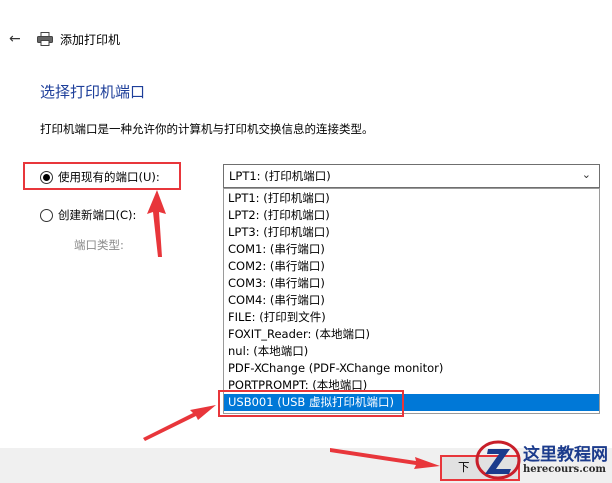 Image resolution: width=612 pixels, height=483 pixels. Describe the element at coordinates (411, 283) in the screenshot. I see `port-option: COM3: (串行端口)` at that location.